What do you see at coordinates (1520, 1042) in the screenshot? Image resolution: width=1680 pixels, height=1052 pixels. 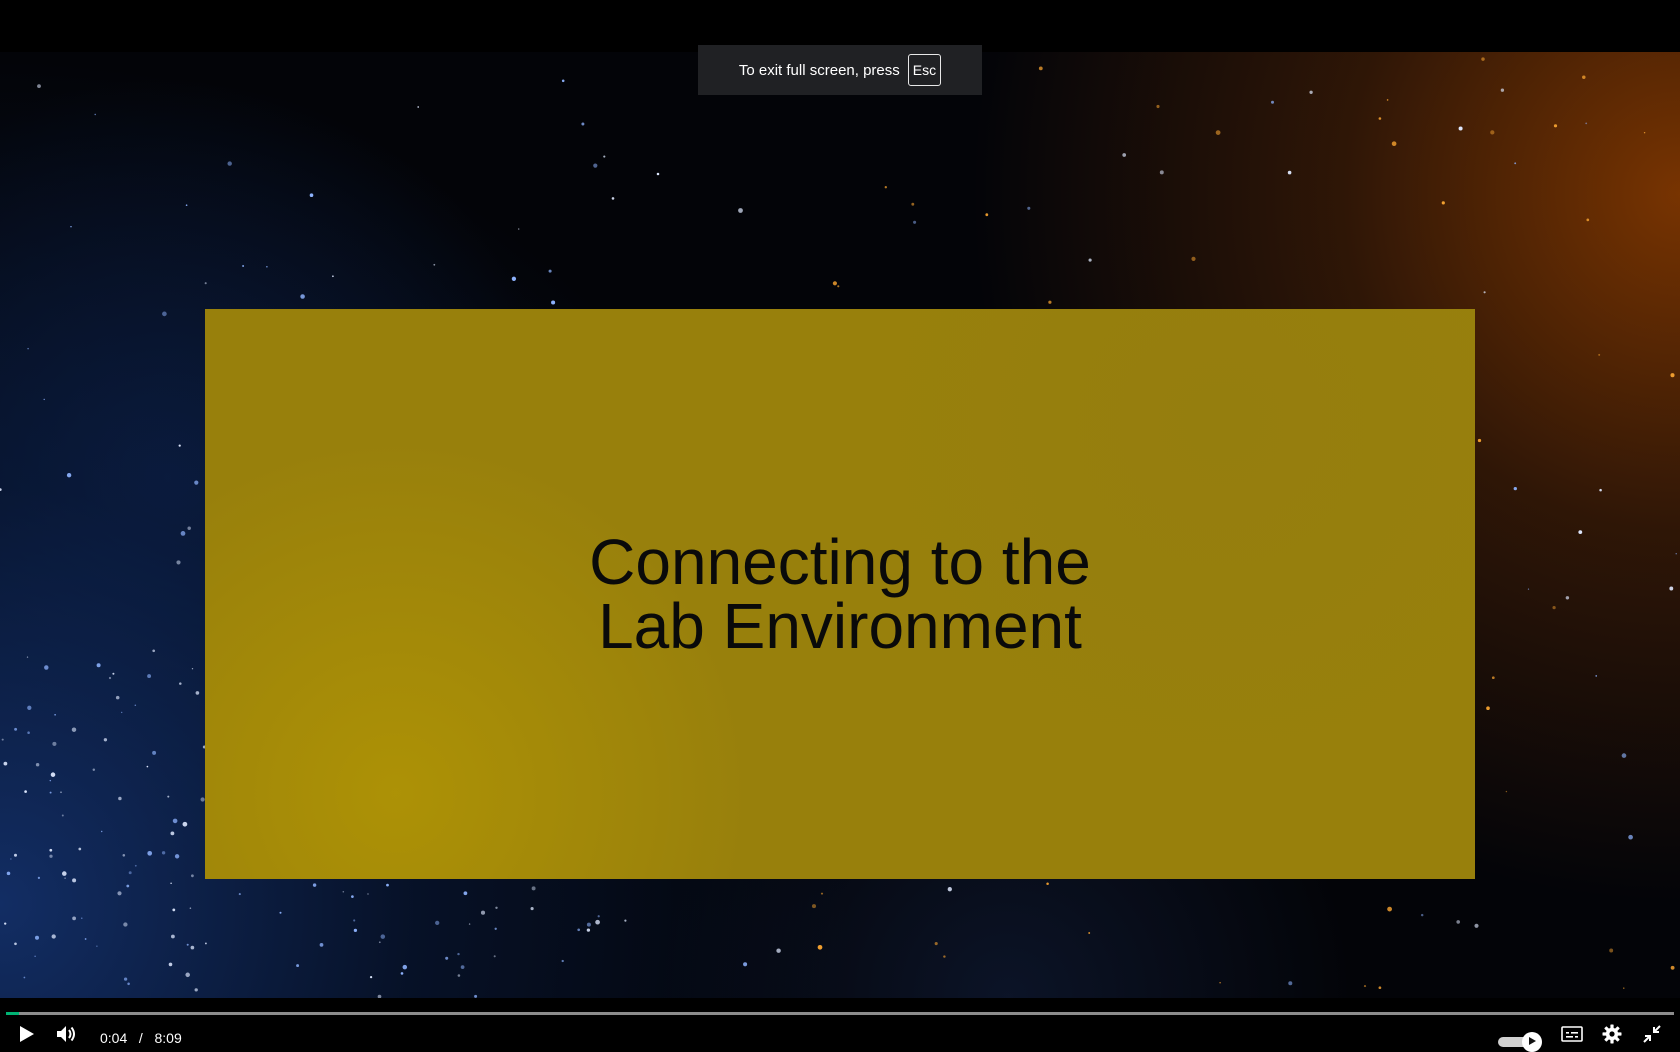 I see `autoplay-toggle` at bounding box center [1520, 1042].